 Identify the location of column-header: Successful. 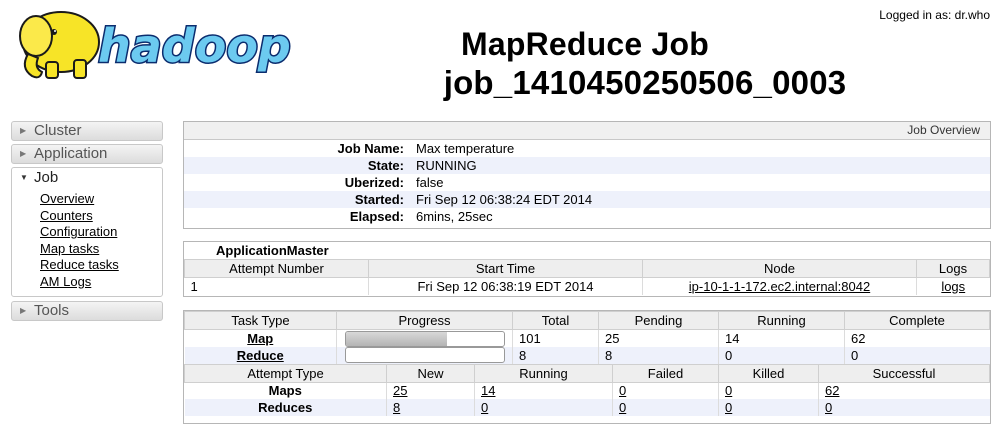
(904, 373).